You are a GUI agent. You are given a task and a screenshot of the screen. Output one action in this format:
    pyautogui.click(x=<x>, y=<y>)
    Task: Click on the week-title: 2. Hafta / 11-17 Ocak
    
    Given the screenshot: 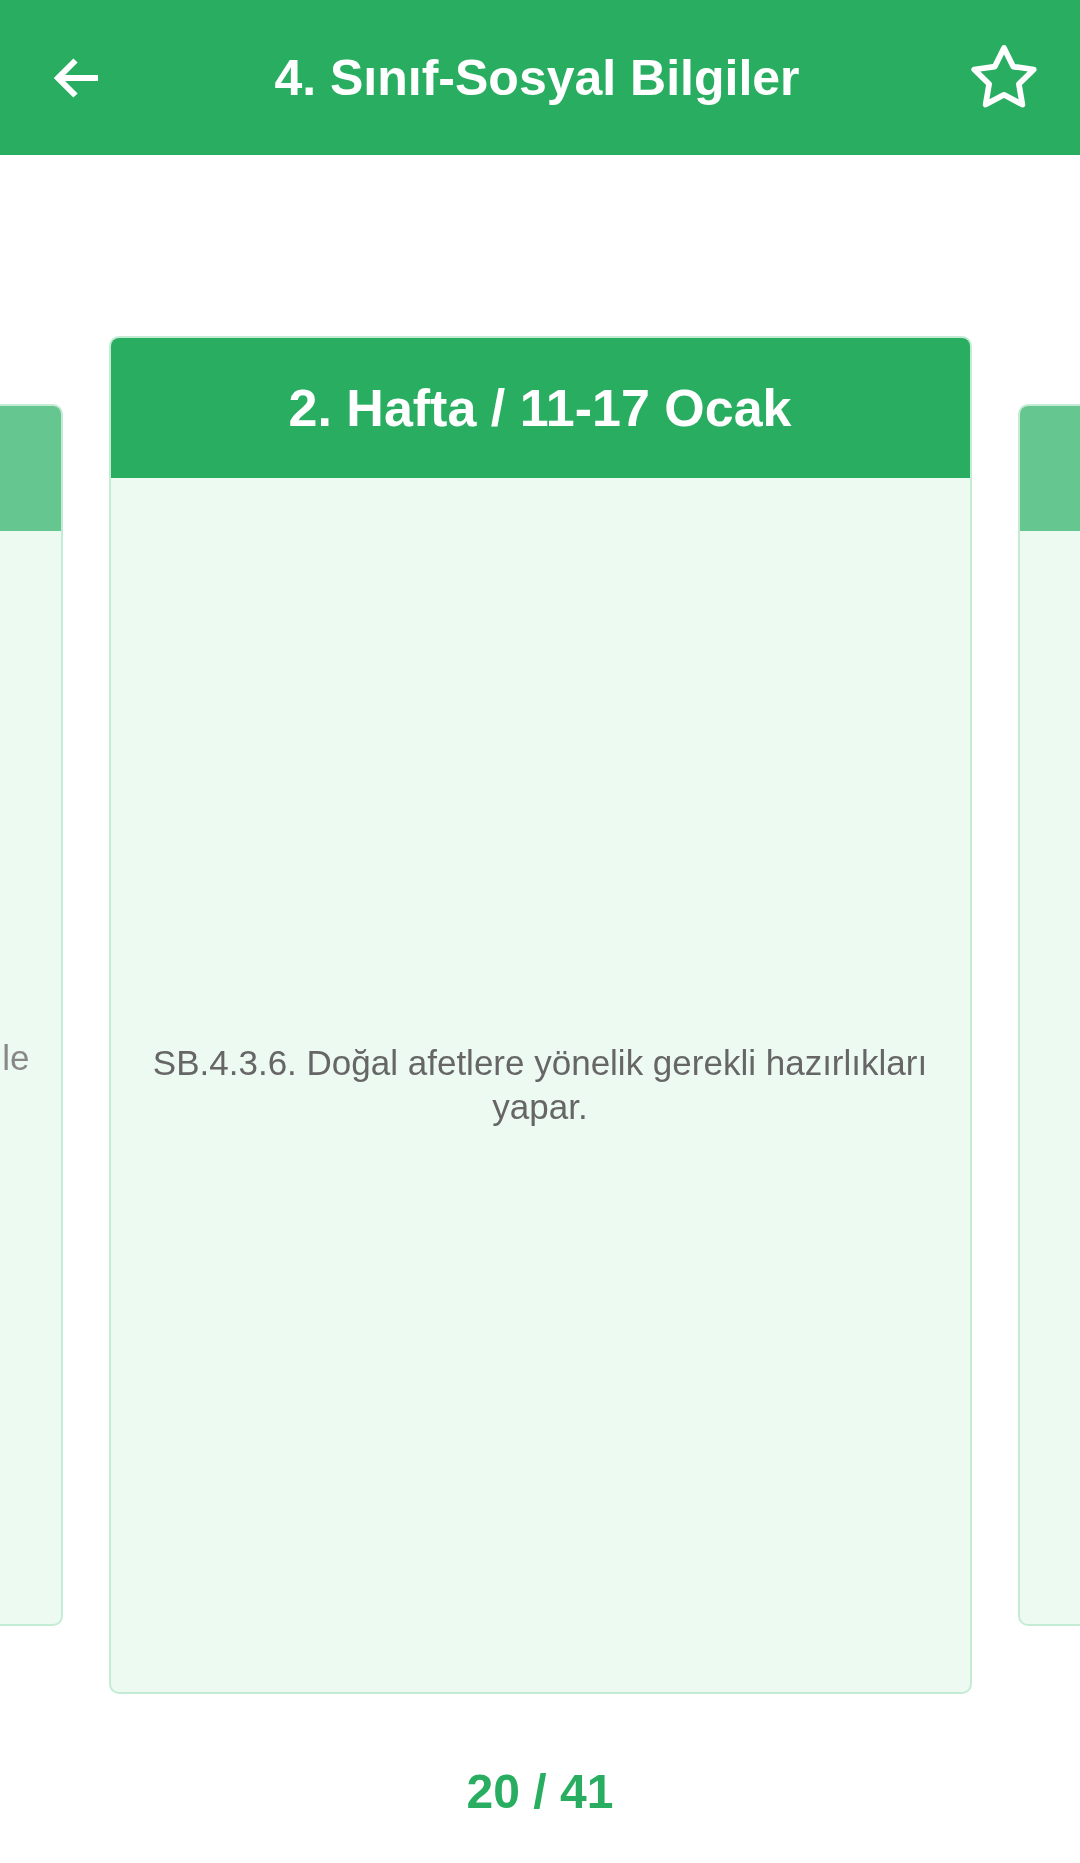 What is the action you would take?
    pyautogui.click(x=540, y=408)
    